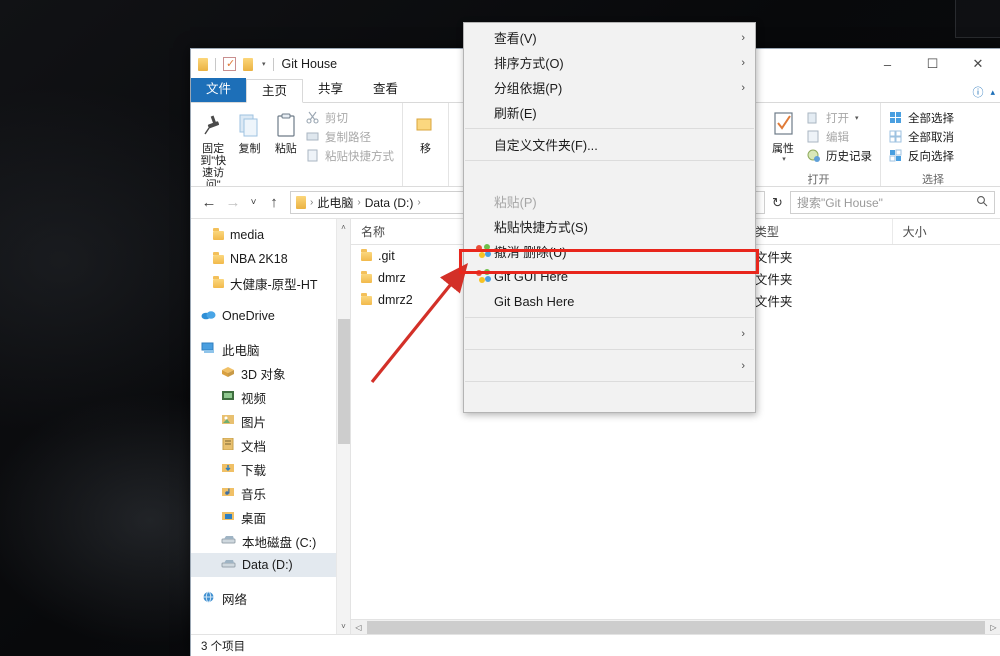 This screenshot has height=656, width=1000. I want to click on sidebar-item-documents: 文档, so click(270, 445).